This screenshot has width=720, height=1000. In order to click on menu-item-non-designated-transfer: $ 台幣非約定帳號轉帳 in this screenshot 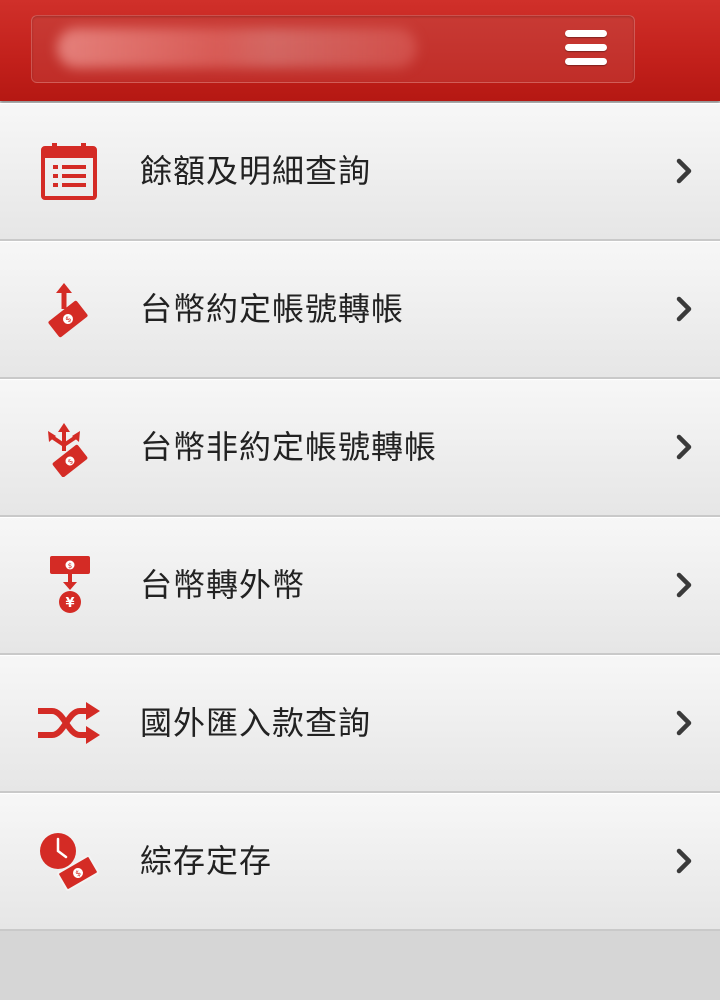, I will do `click(360, 448)`.